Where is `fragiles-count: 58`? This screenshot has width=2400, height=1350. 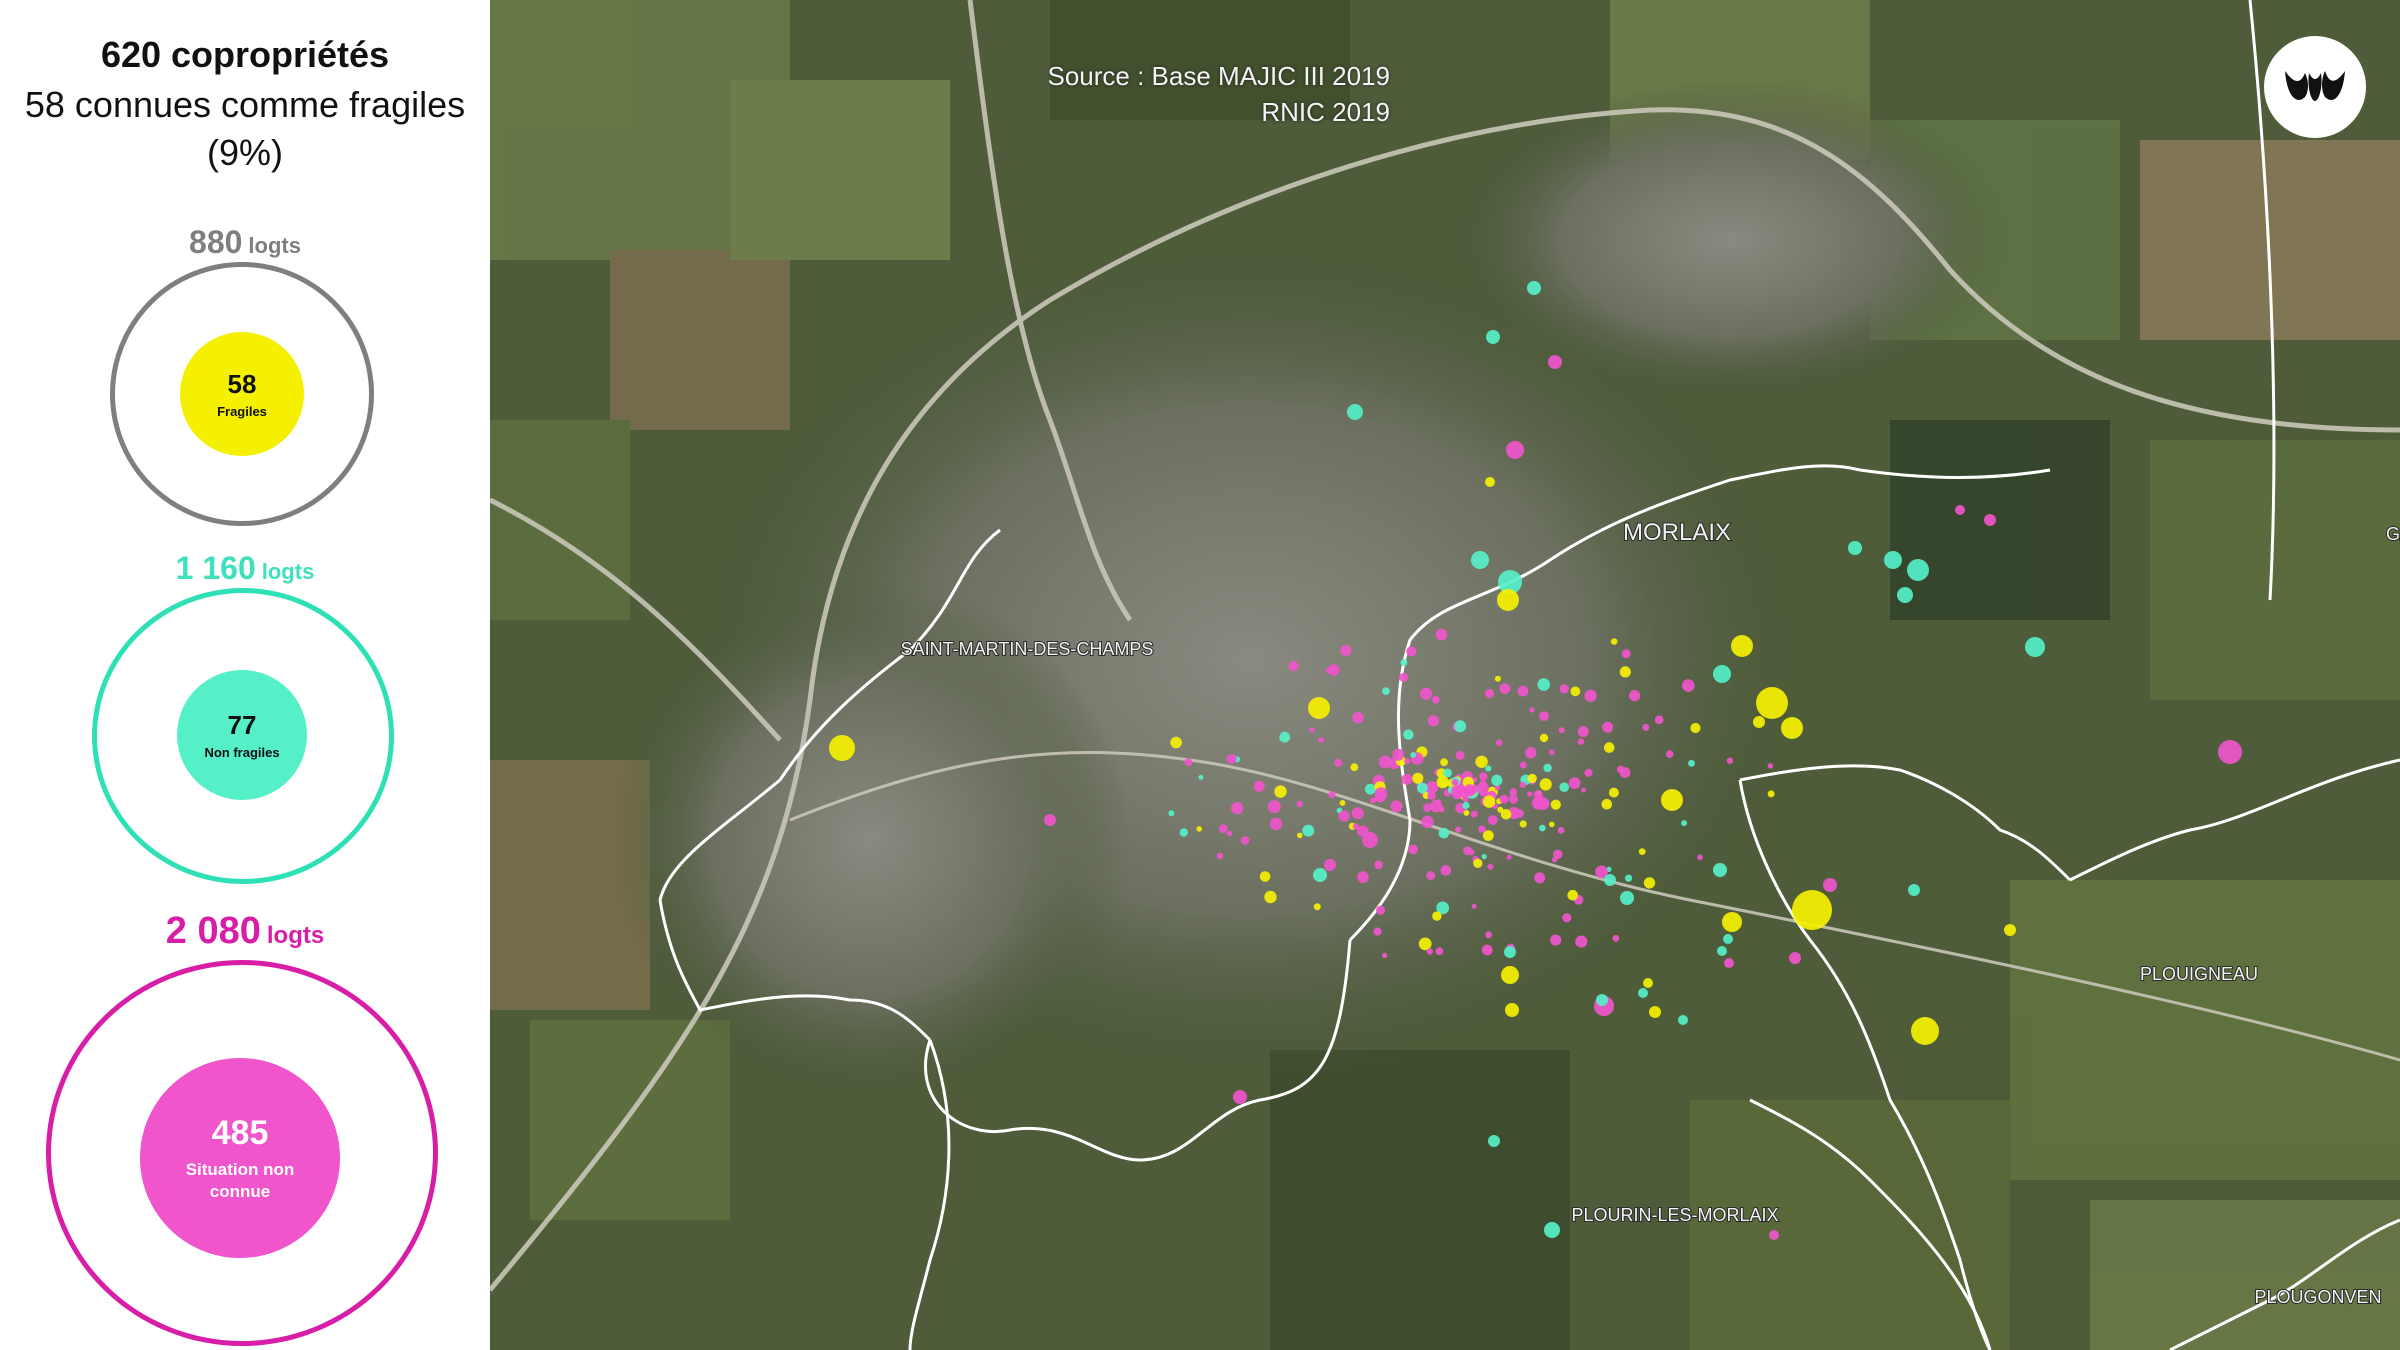 fragiles-count: 58 is located at coordinates (242, 384).